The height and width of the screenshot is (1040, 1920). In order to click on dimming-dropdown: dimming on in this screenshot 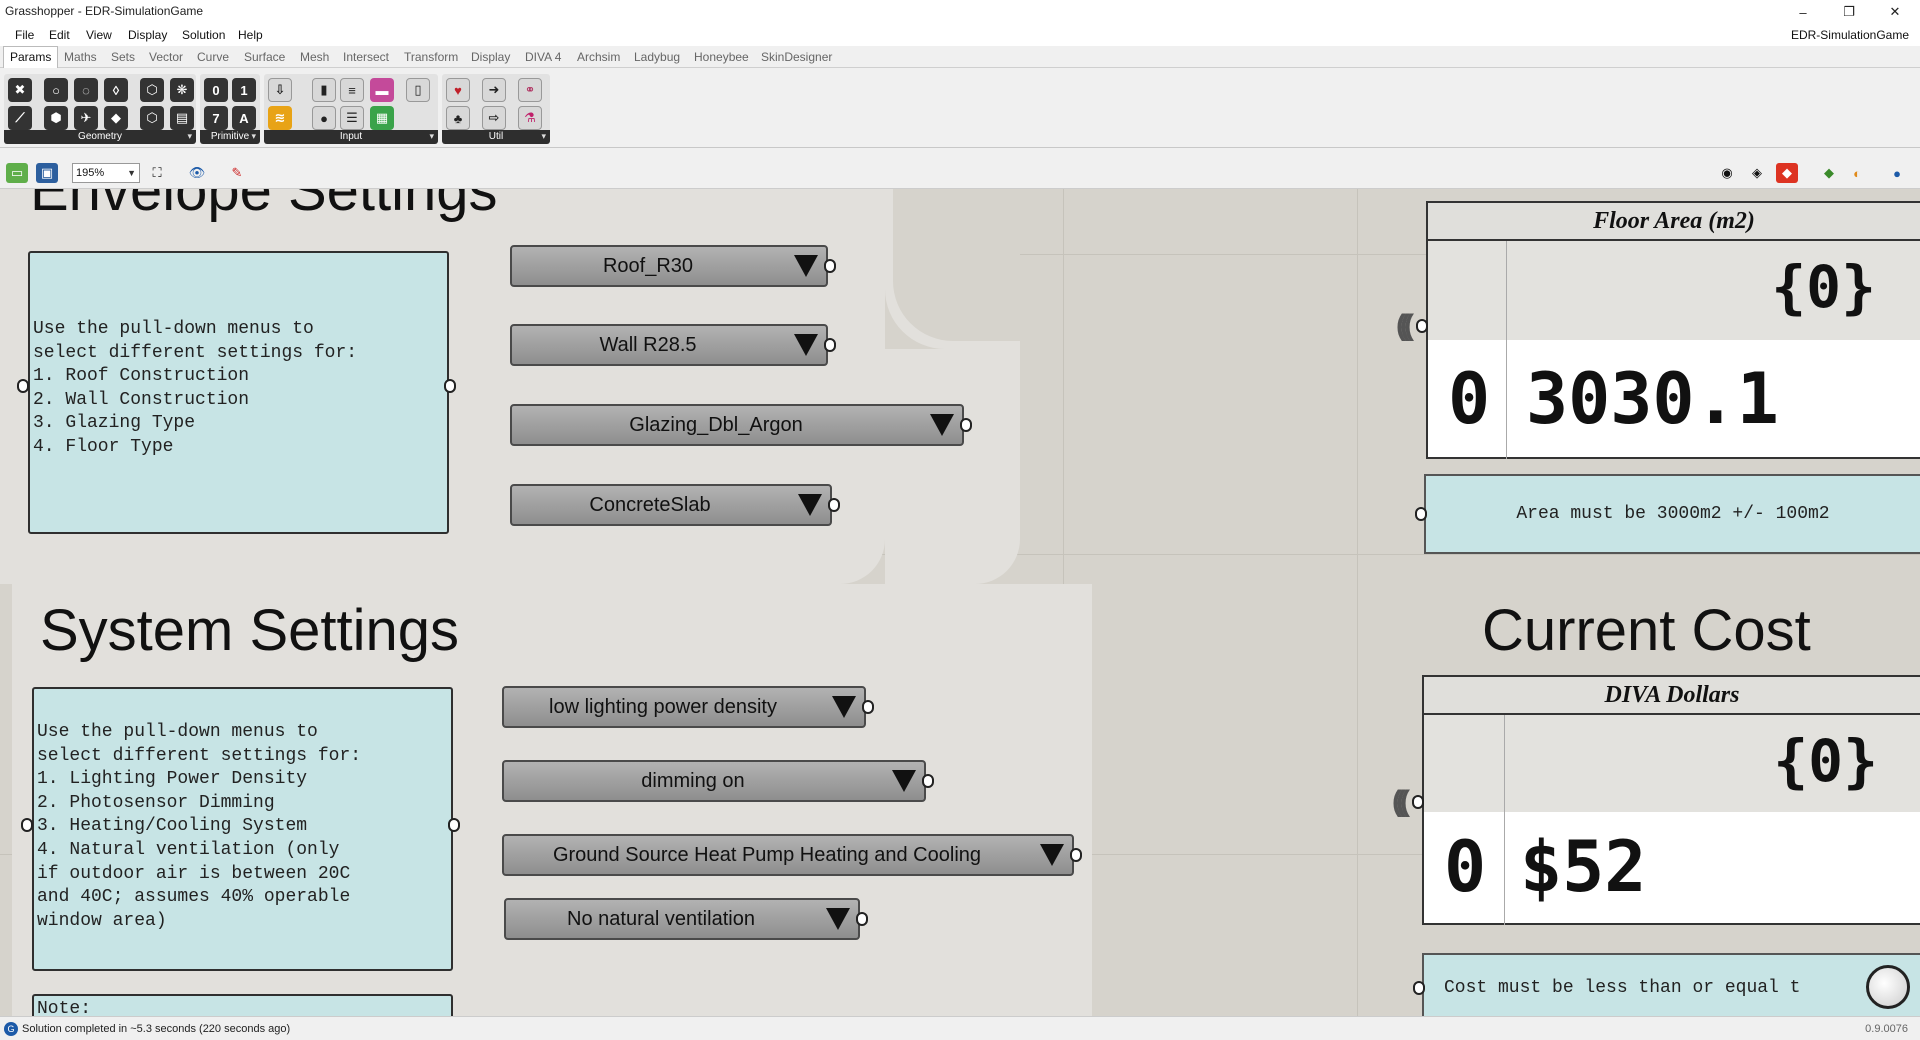, I will do `click(714, 781)`.